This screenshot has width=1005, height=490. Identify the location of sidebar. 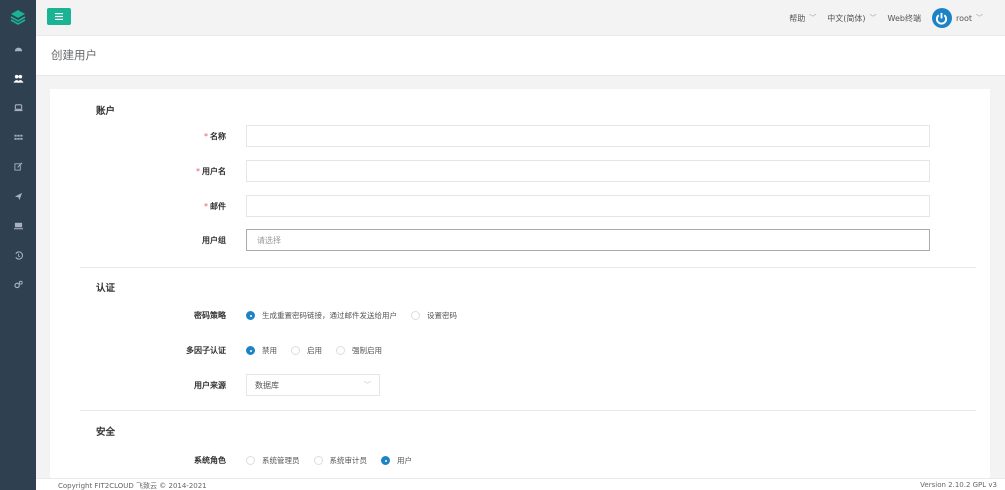
(18, 245).